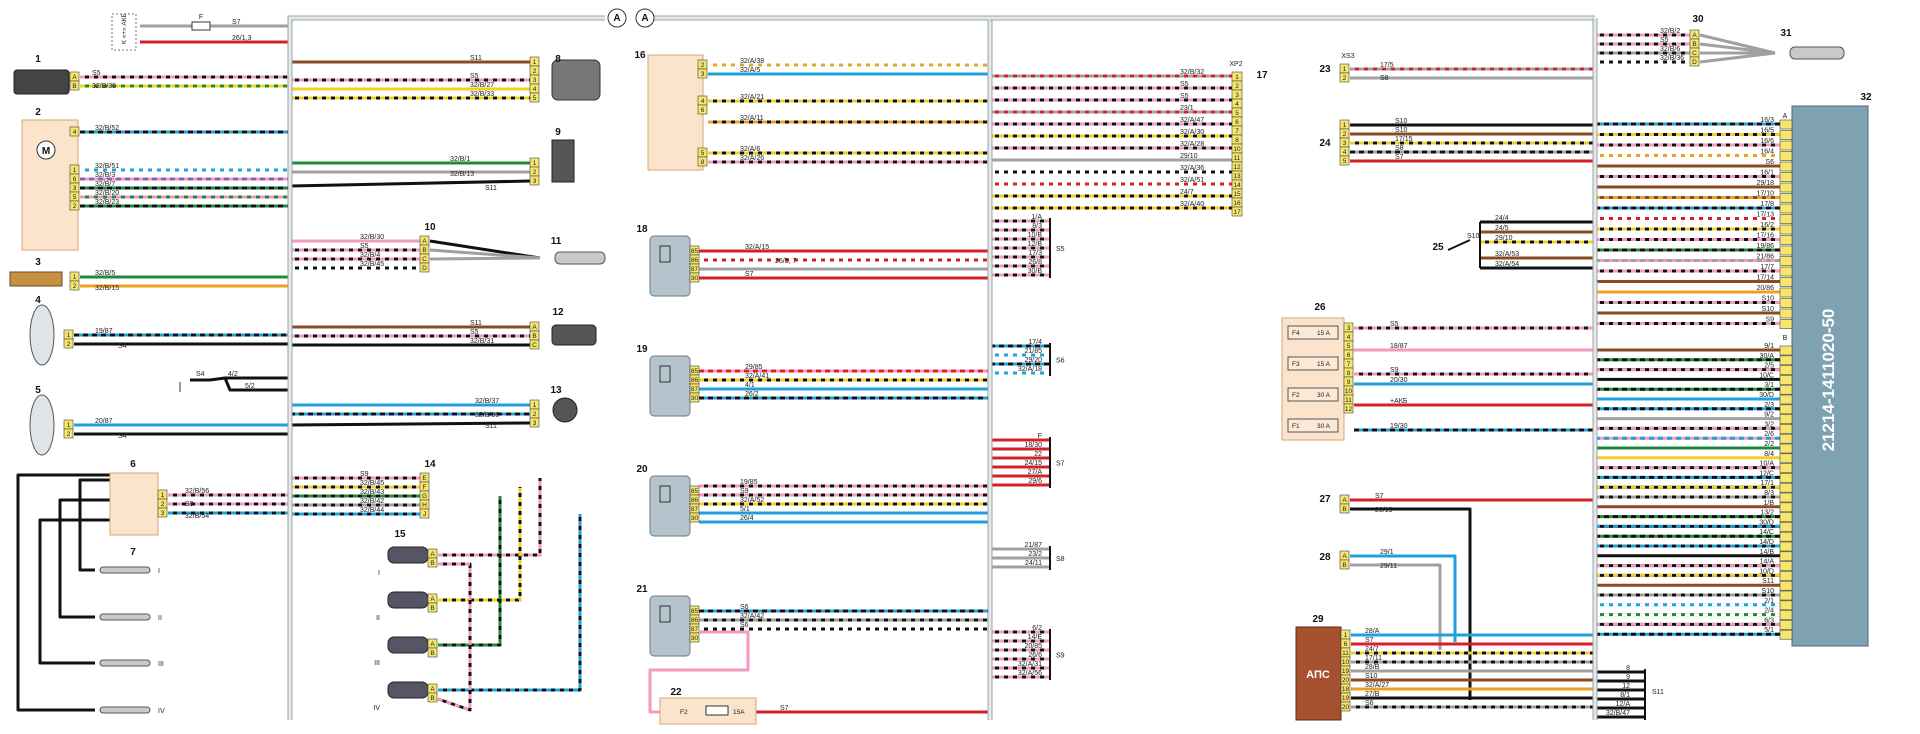 The height and width of the screenshot is (734, 1920). What do you see at coordinates (1769, 415) in the screenshot?
I see `ecu-b-label: 9/2` at bounding box center [1769, 415].